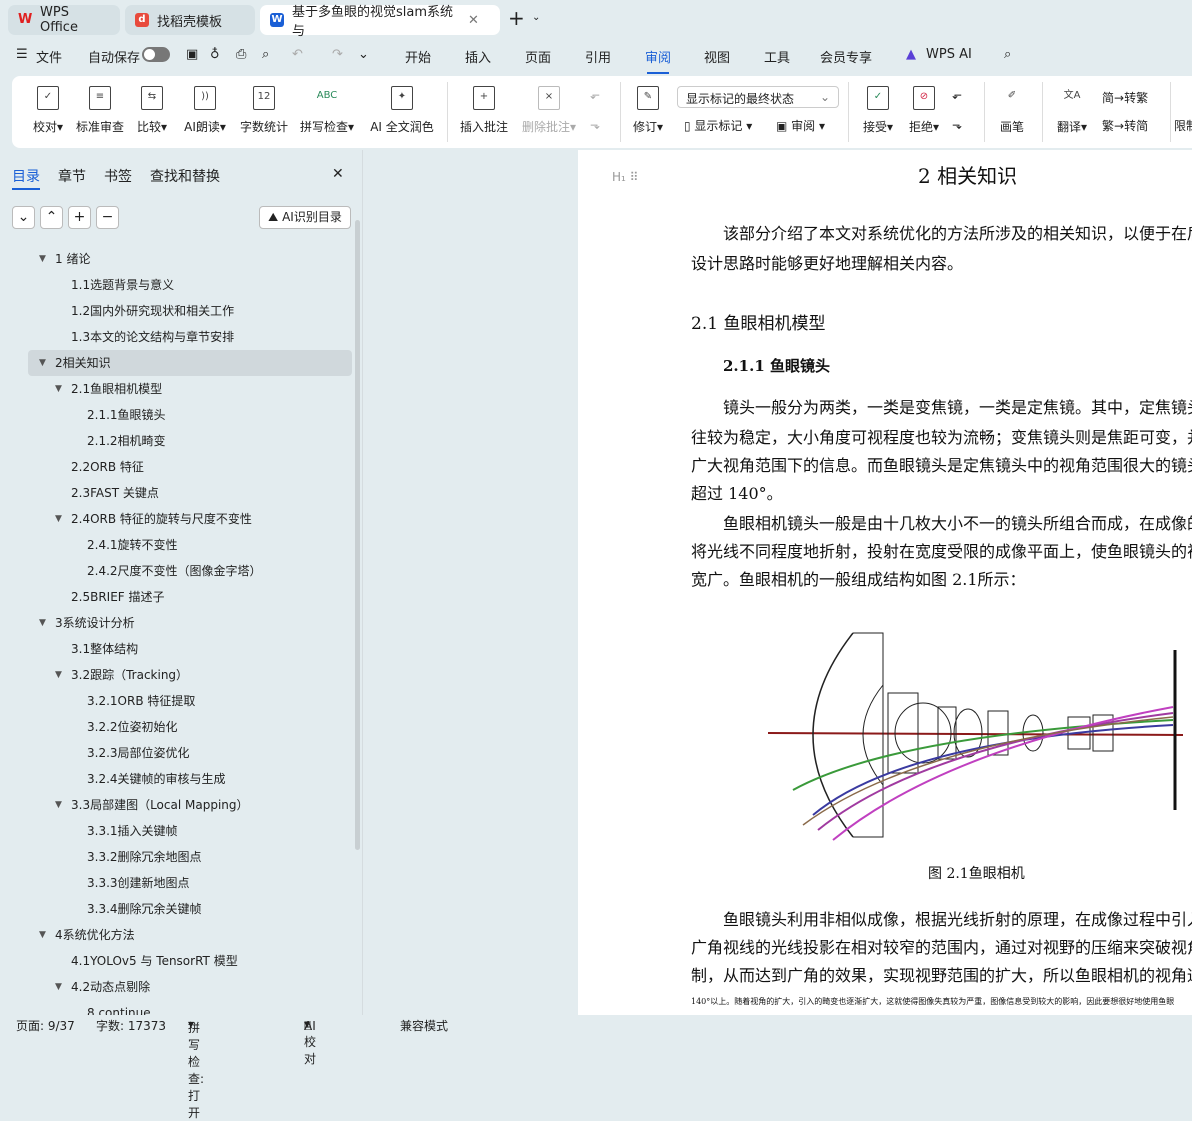  What do you see at coordinates (190, 259) in the screenshot?
I see `toc-item: ▼ 1 绪论` at bounding box center [190, 259].